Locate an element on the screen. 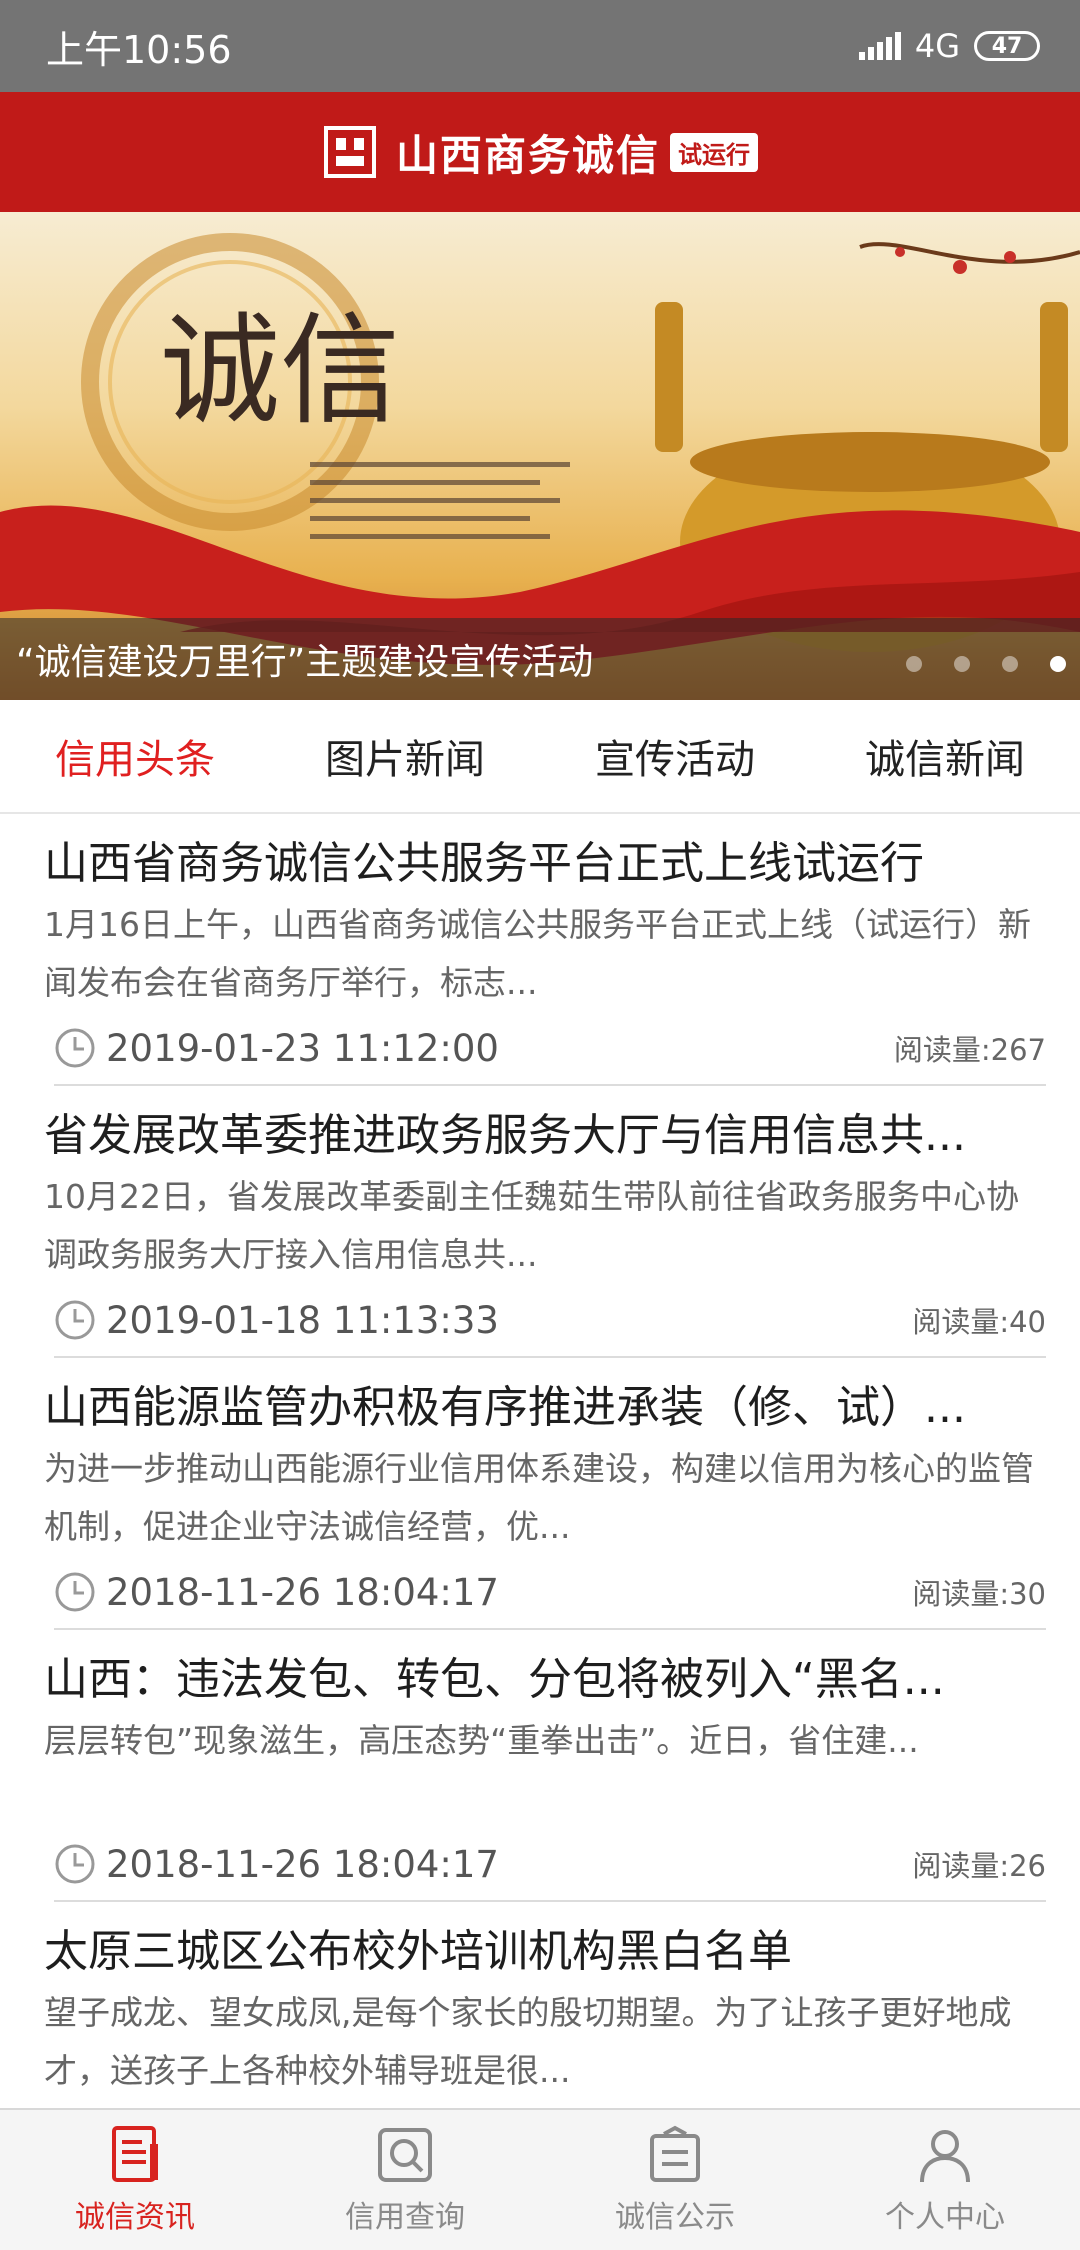 This screenshot has height=2250, width=1080. nav-label: 诚信资讯 is located at coordinates (135, 2217).